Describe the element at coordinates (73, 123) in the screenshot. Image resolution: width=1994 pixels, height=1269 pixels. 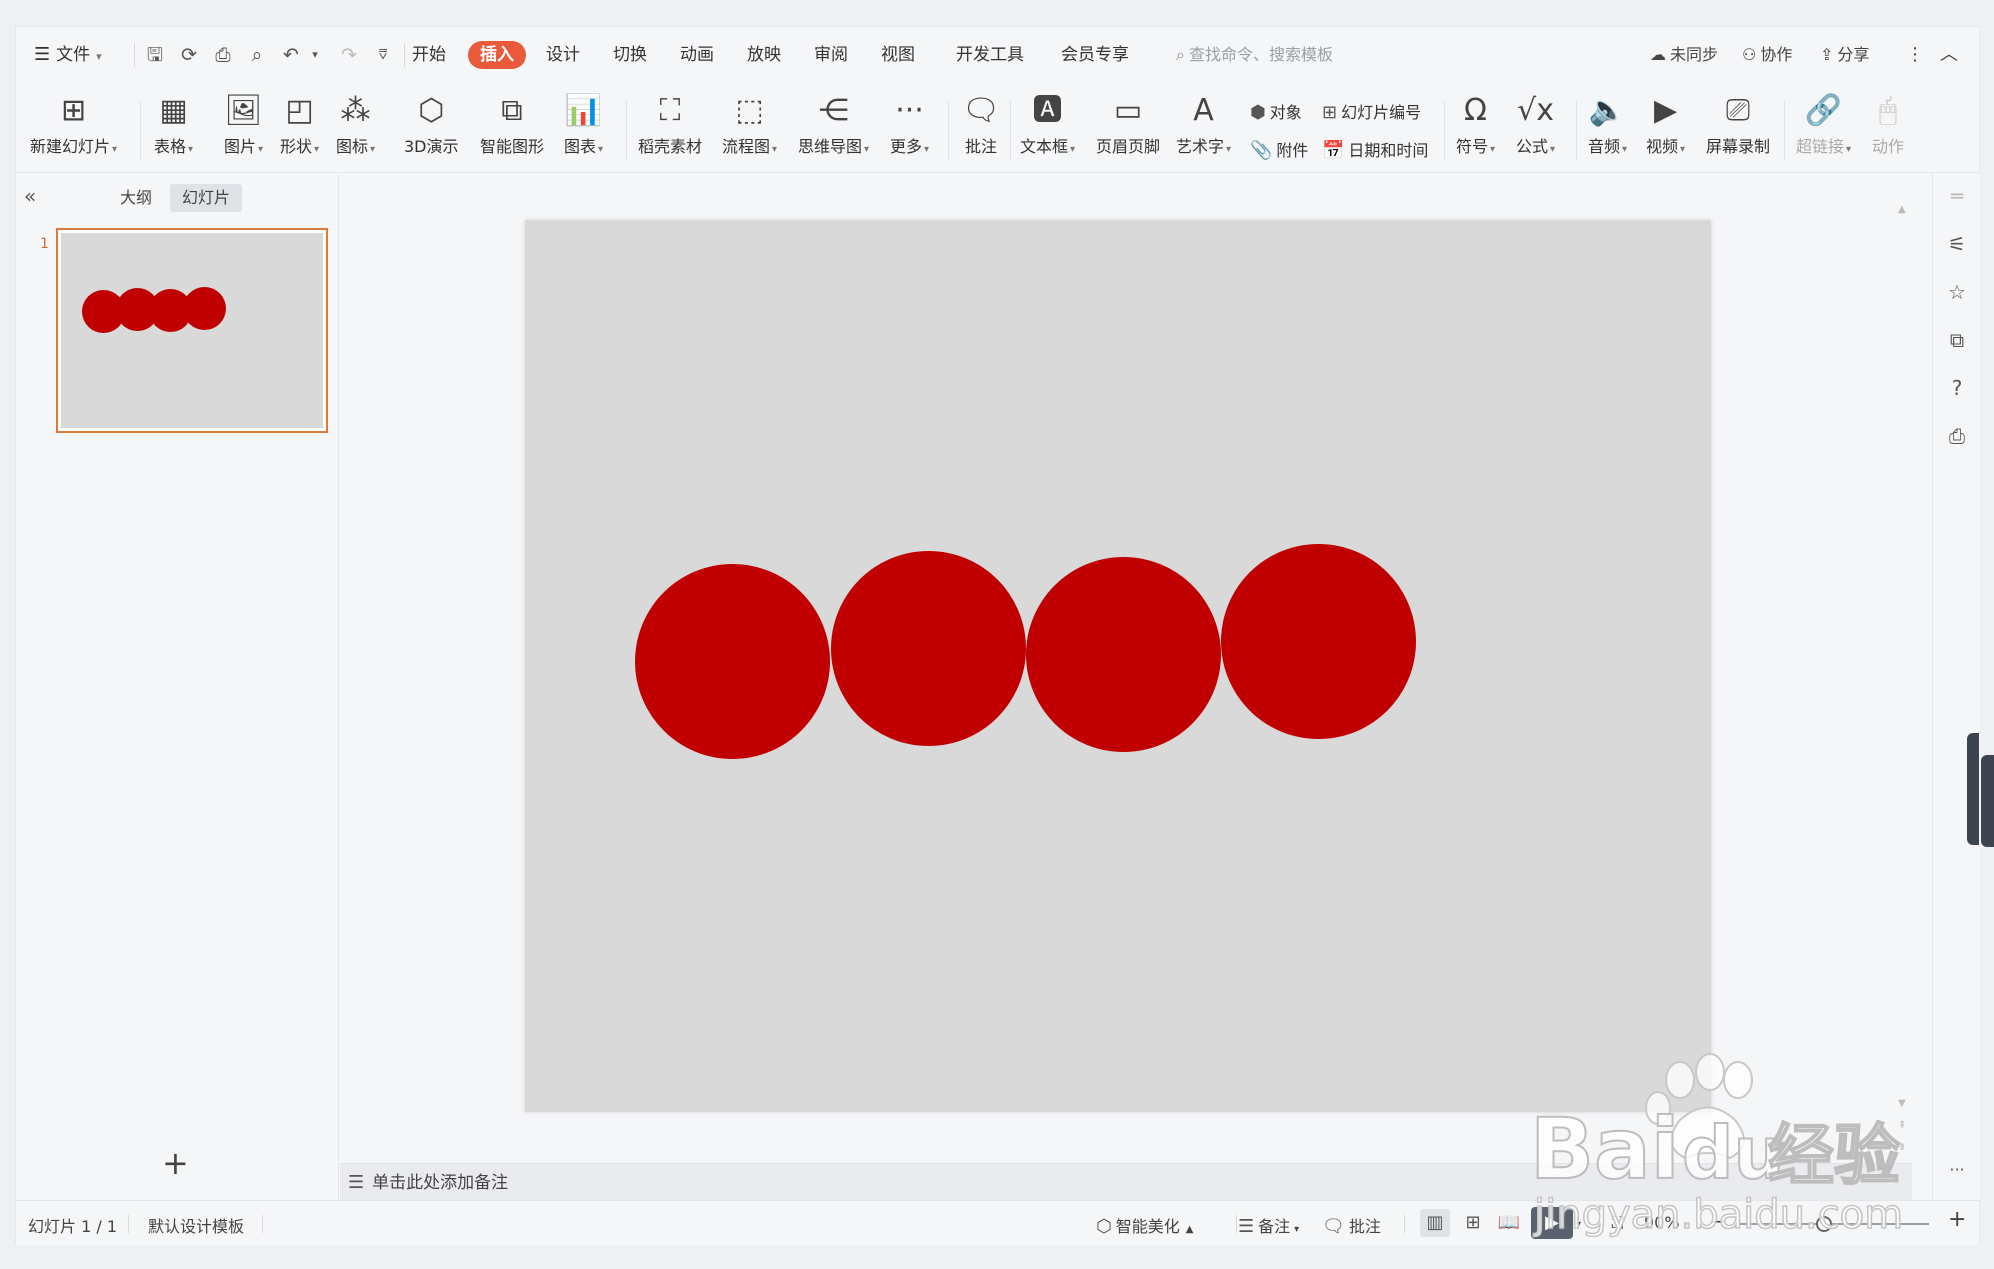
I see `new-slide-button: ⊞ 新建幻灯片 ▾` at that location.